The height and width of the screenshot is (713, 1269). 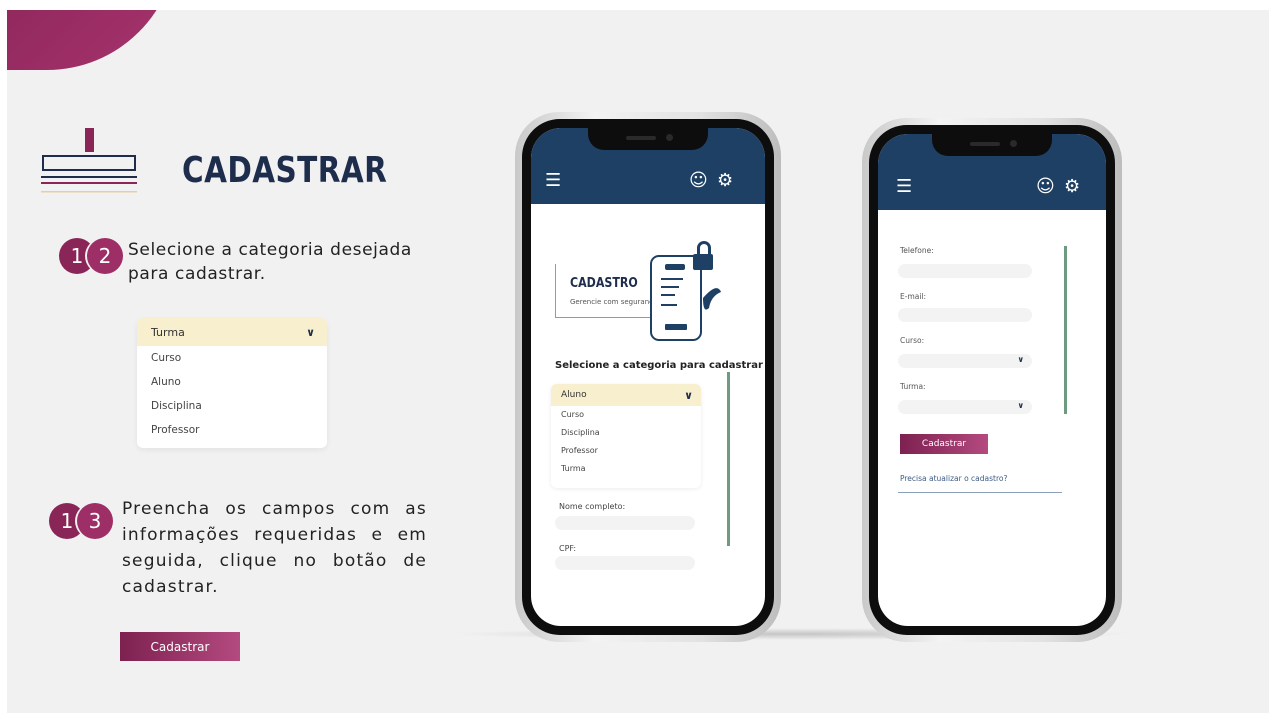 I want to click on page-title: CADASTRAR, so click(x=285, y=170).